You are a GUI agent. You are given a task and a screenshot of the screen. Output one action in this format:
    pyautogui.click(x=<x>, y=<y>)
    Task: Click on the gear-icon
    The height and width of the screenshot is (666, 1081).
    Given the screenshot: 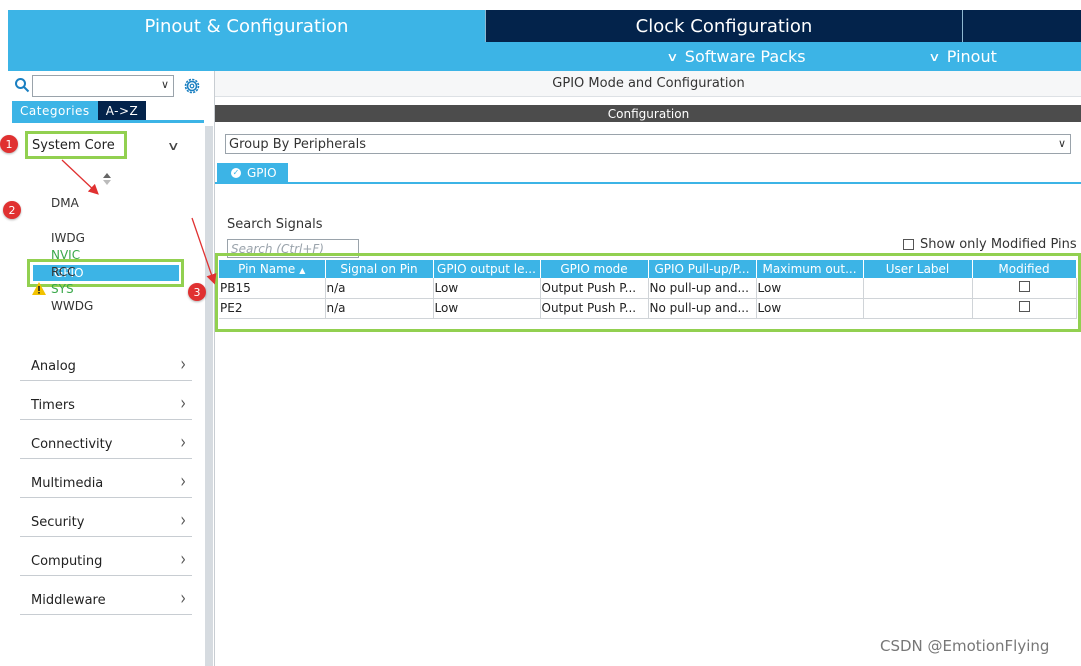 What is the action you would take?
    pyautogui.click(x=192, y=86)
    